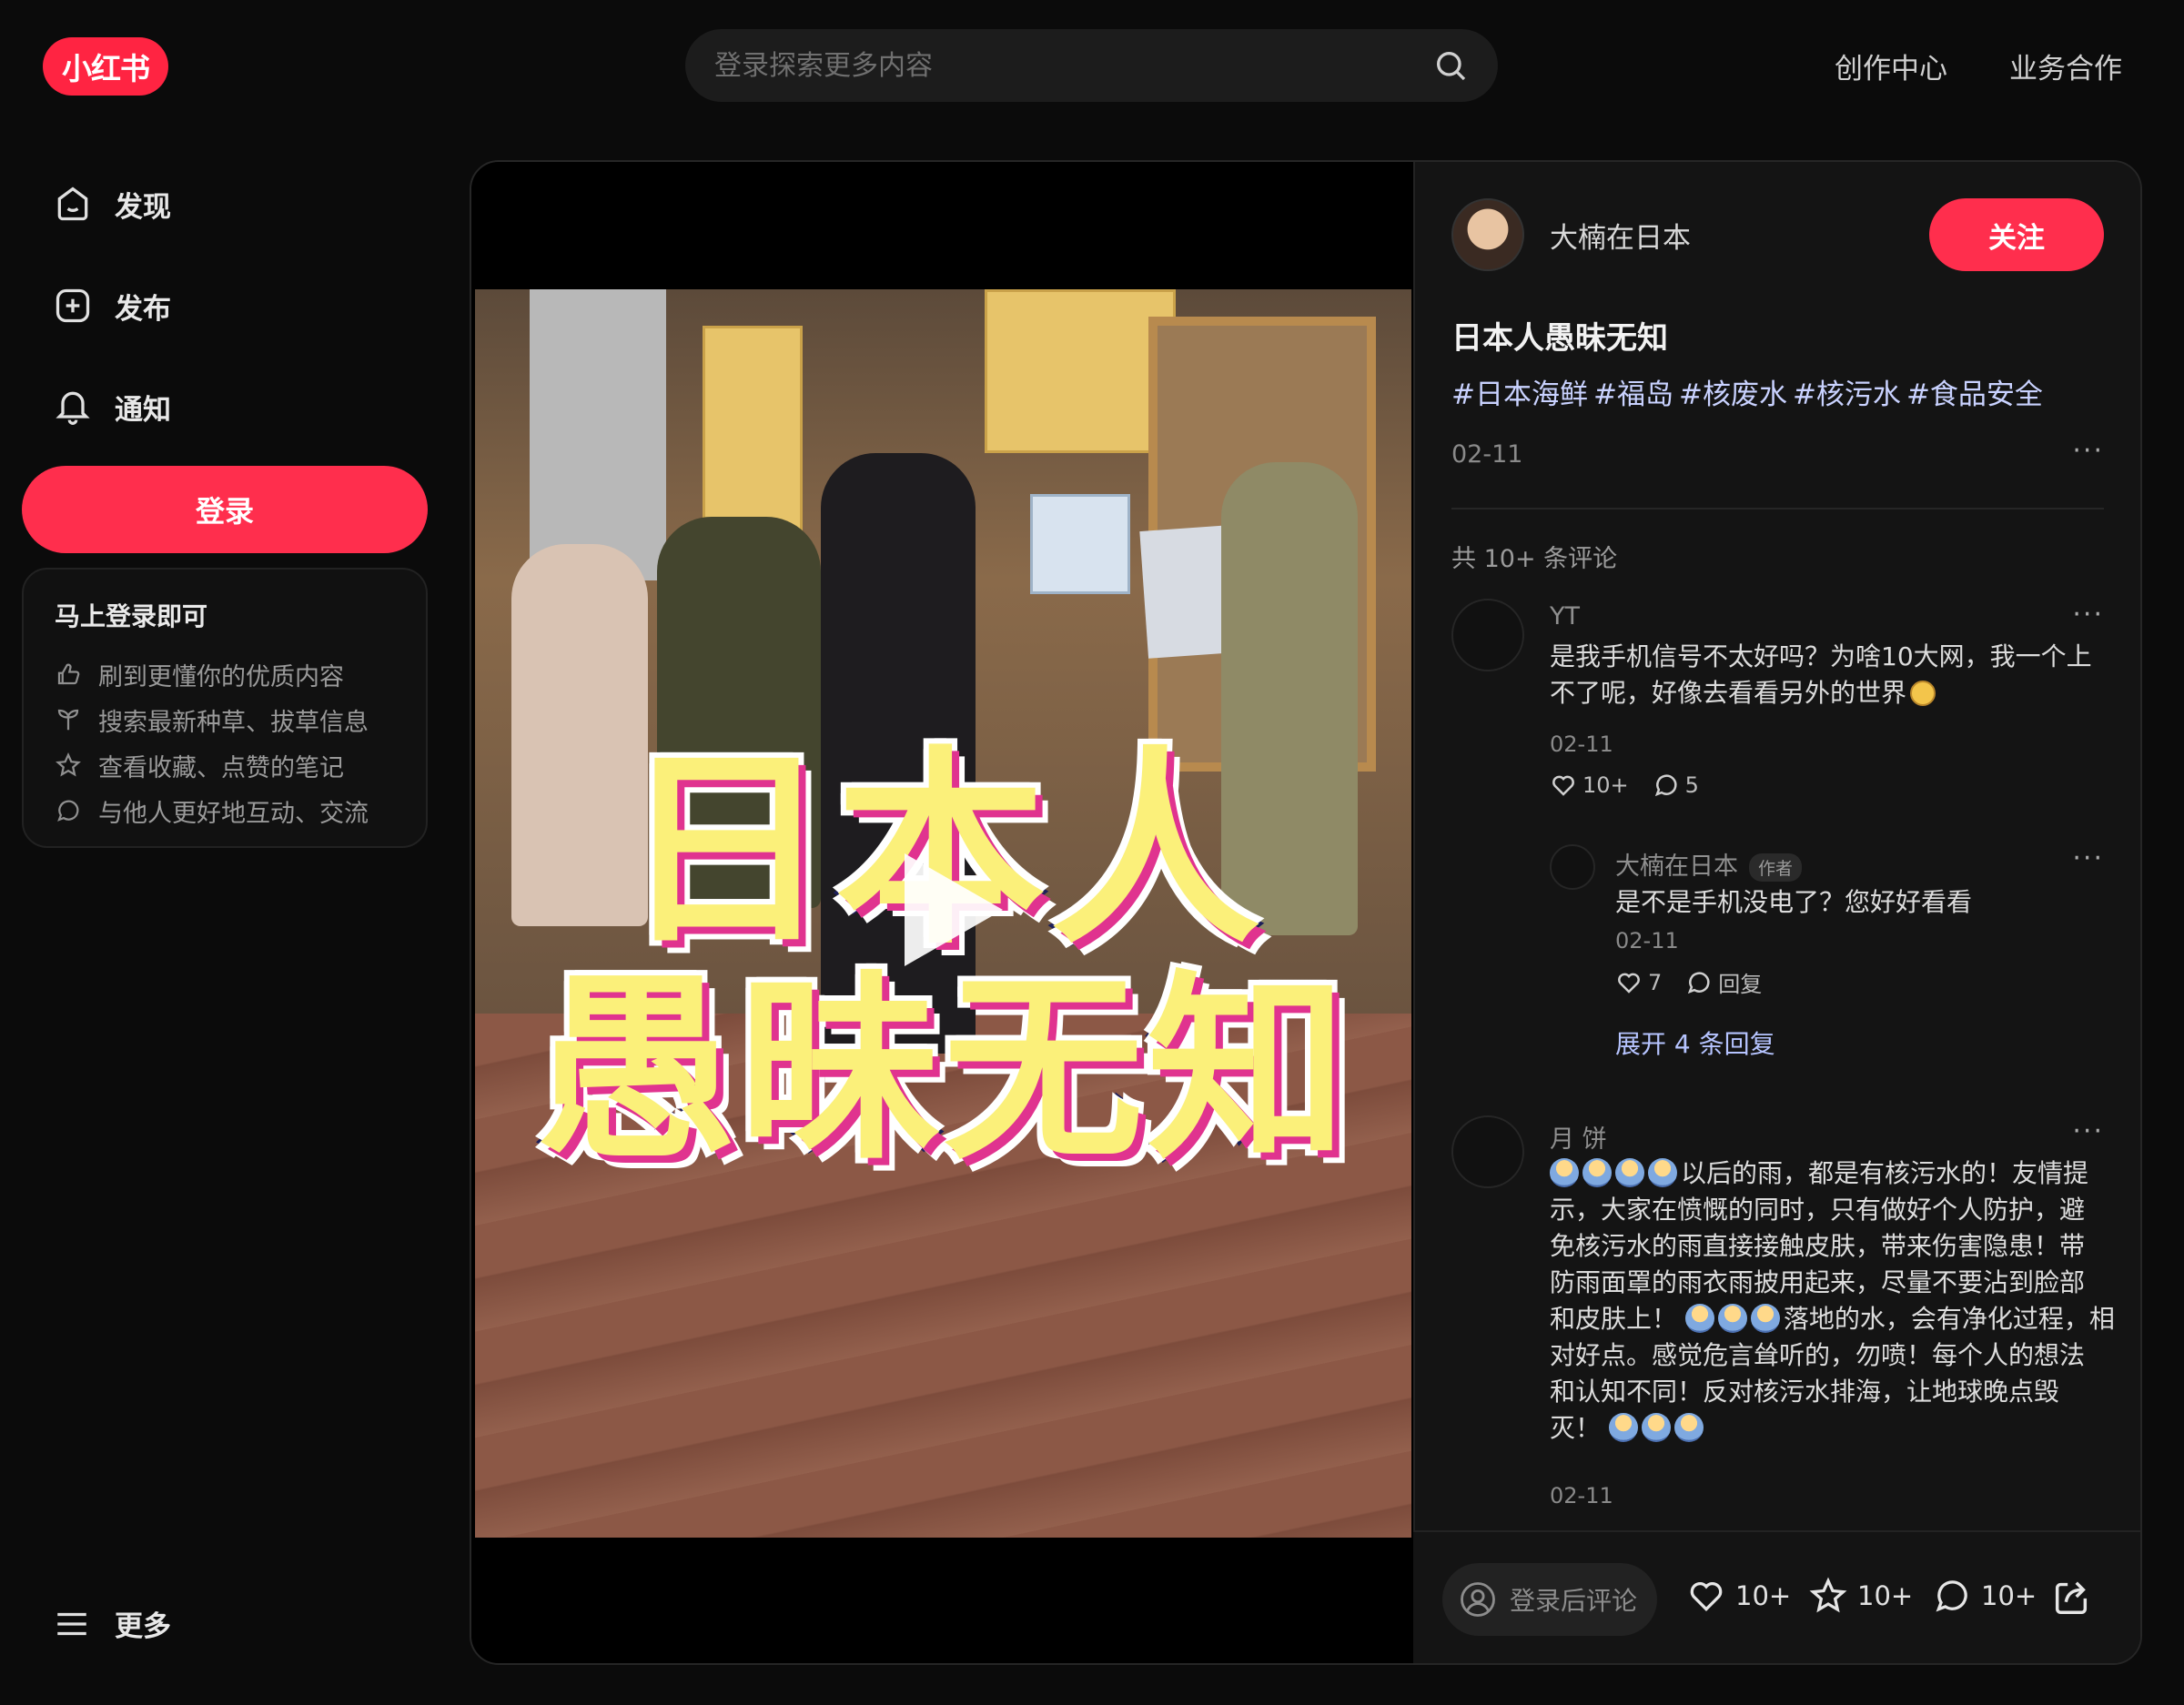  Describe the element at coordinates (1741, 984) in the screenshot. I see `reply-reply-label: 回复` at that location.